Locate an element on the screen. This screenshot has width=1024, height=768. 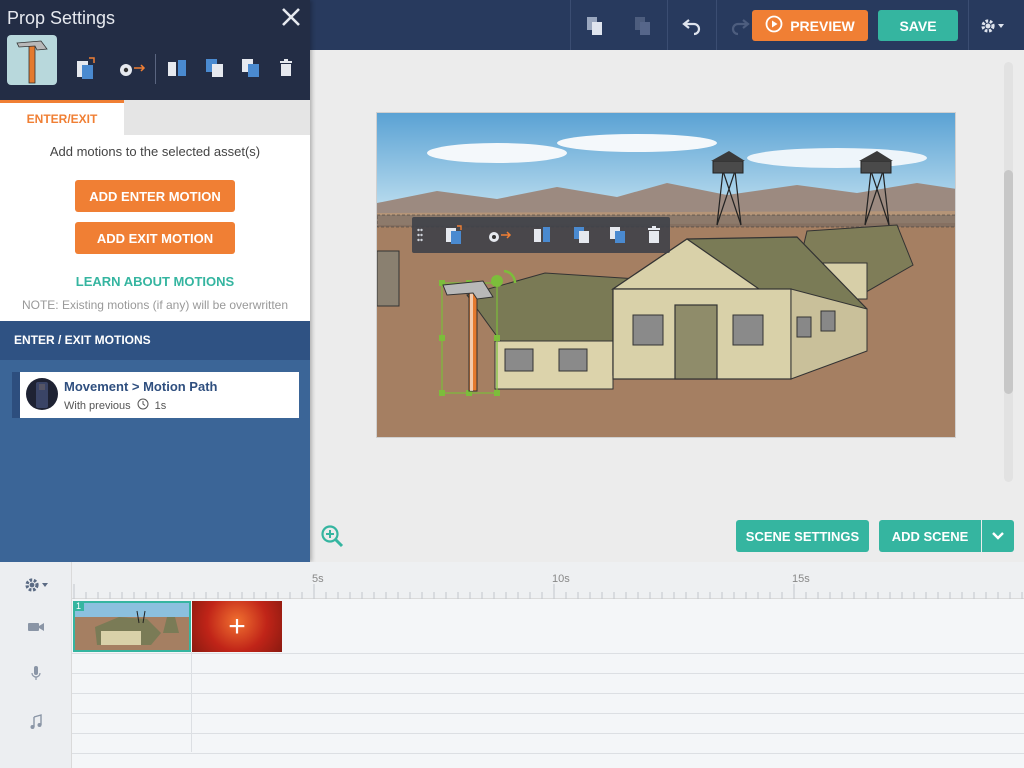
add-scene-dropdown is located at coordinates (998, 536).